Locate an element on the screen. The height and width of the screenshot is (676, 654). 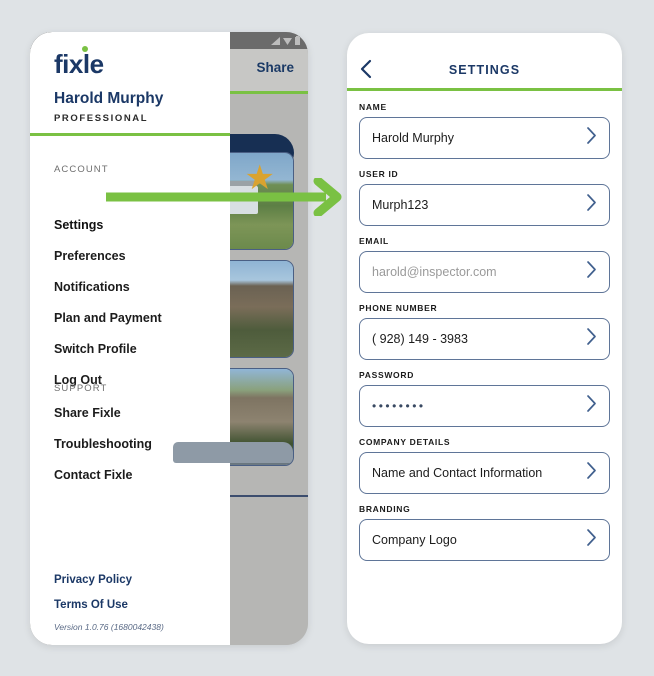
field-group-name: NAME Harold Murphy is located at coordinates (484, 130).